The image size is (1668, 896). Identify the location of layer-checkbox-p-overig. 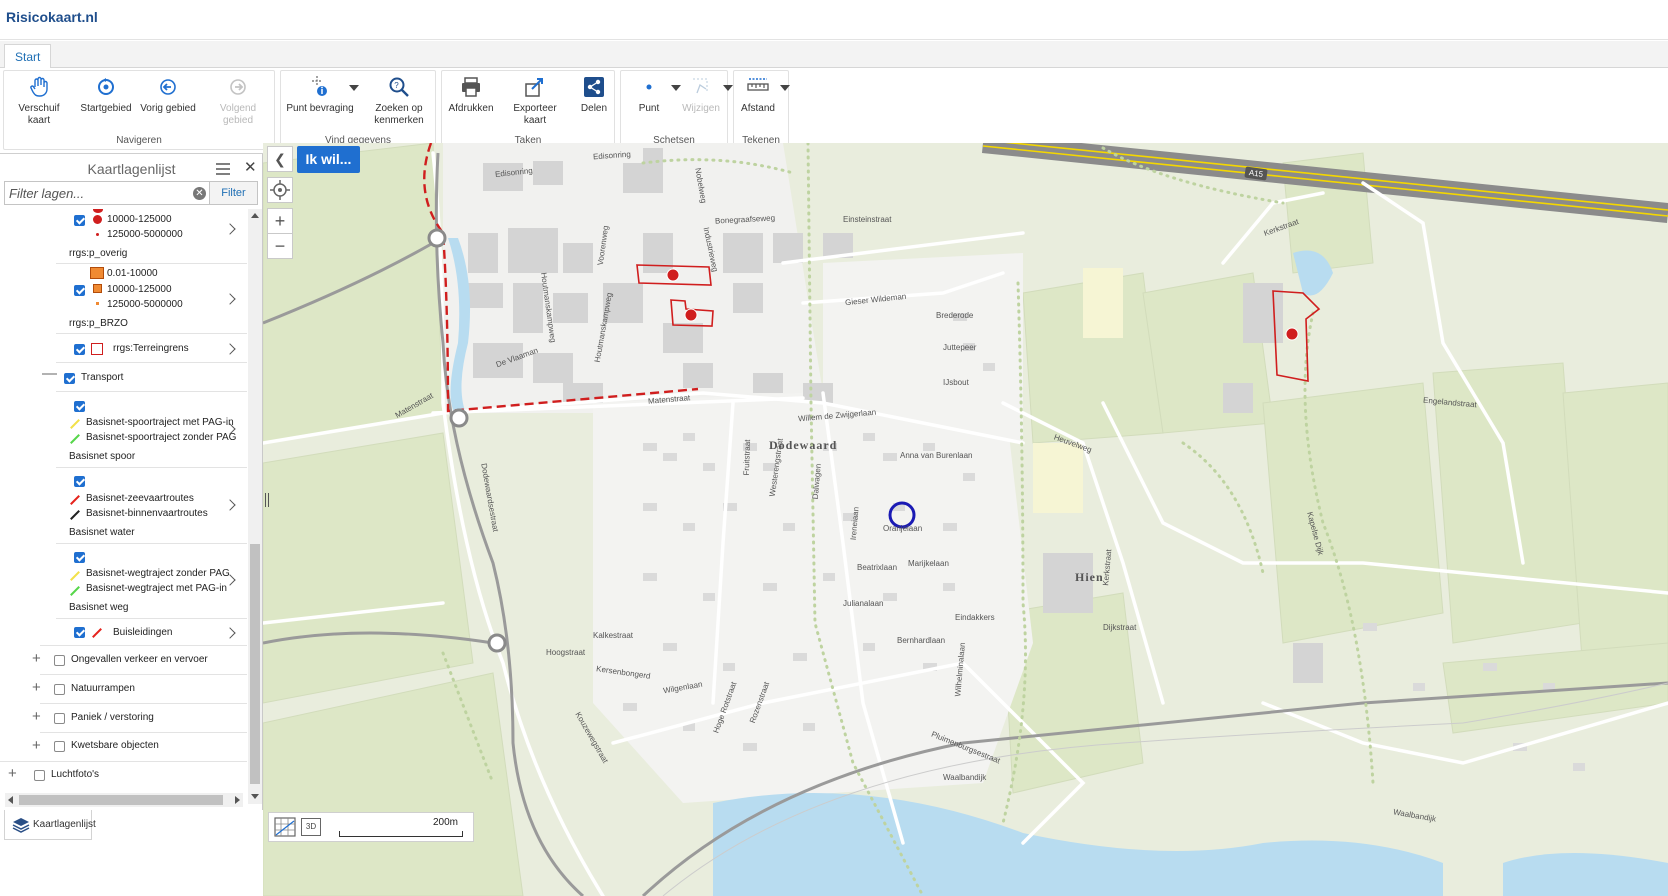
(79, 290).